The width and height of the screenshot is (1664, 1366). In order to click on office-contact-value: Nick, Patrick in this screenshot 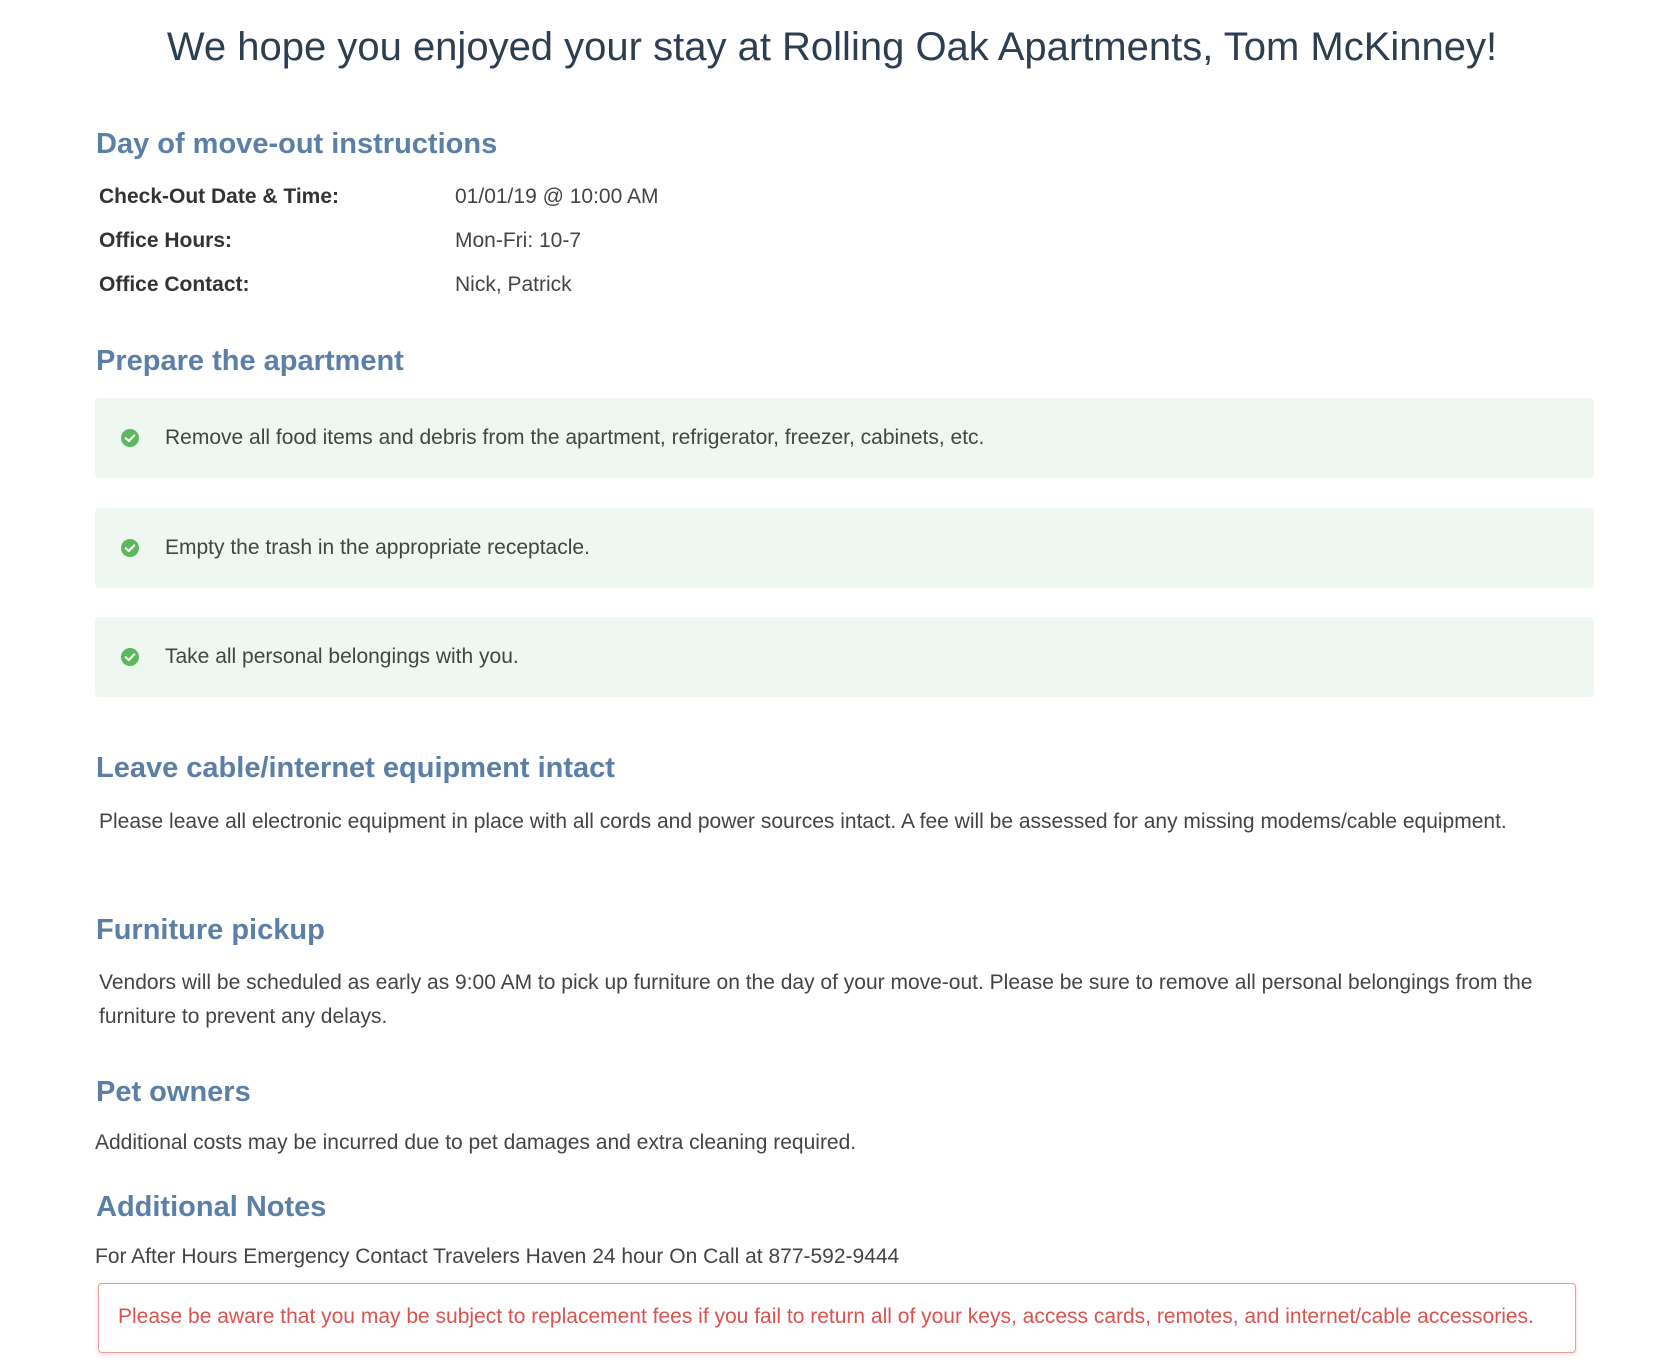, I will do `click(513, 284)`.